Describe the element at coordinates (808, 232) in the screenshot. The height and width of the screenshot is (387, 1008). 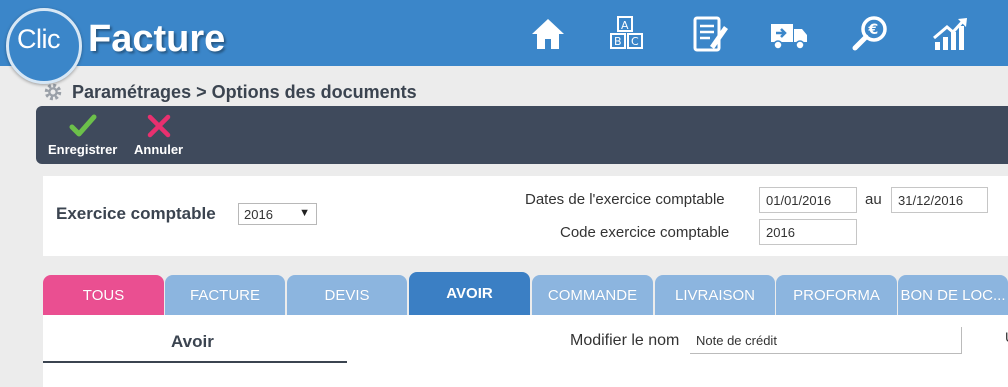
I see `code-field: 2016` at that location.